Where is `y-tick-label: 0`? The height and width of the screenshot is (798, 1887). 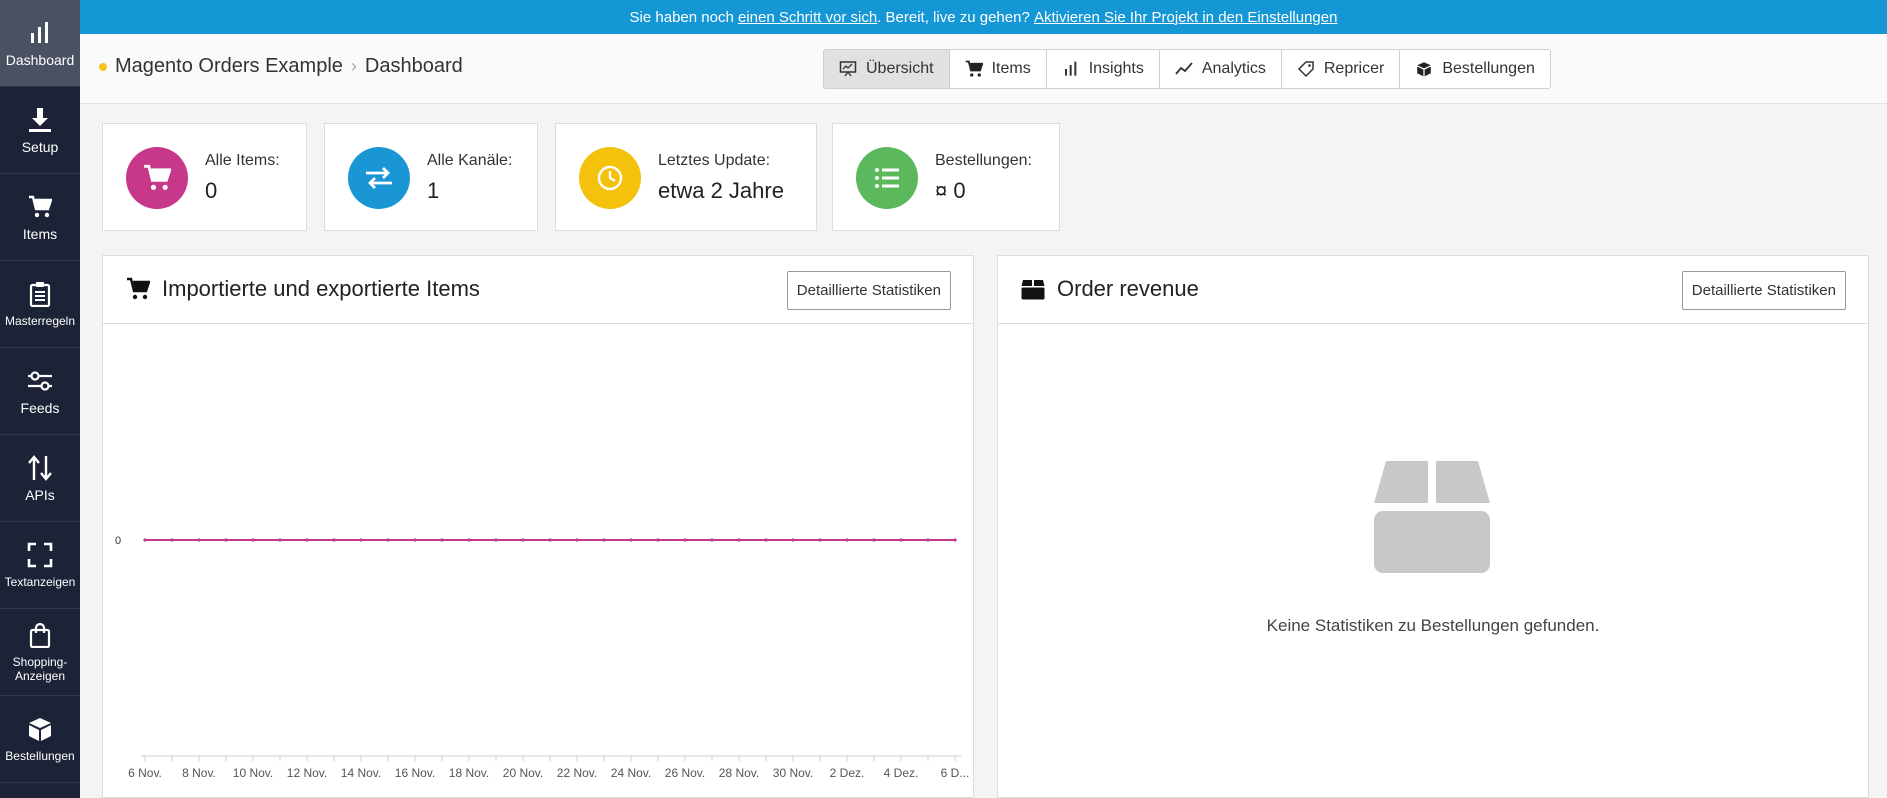 y-tick-label: 0 is located at coordinates (118, 541).